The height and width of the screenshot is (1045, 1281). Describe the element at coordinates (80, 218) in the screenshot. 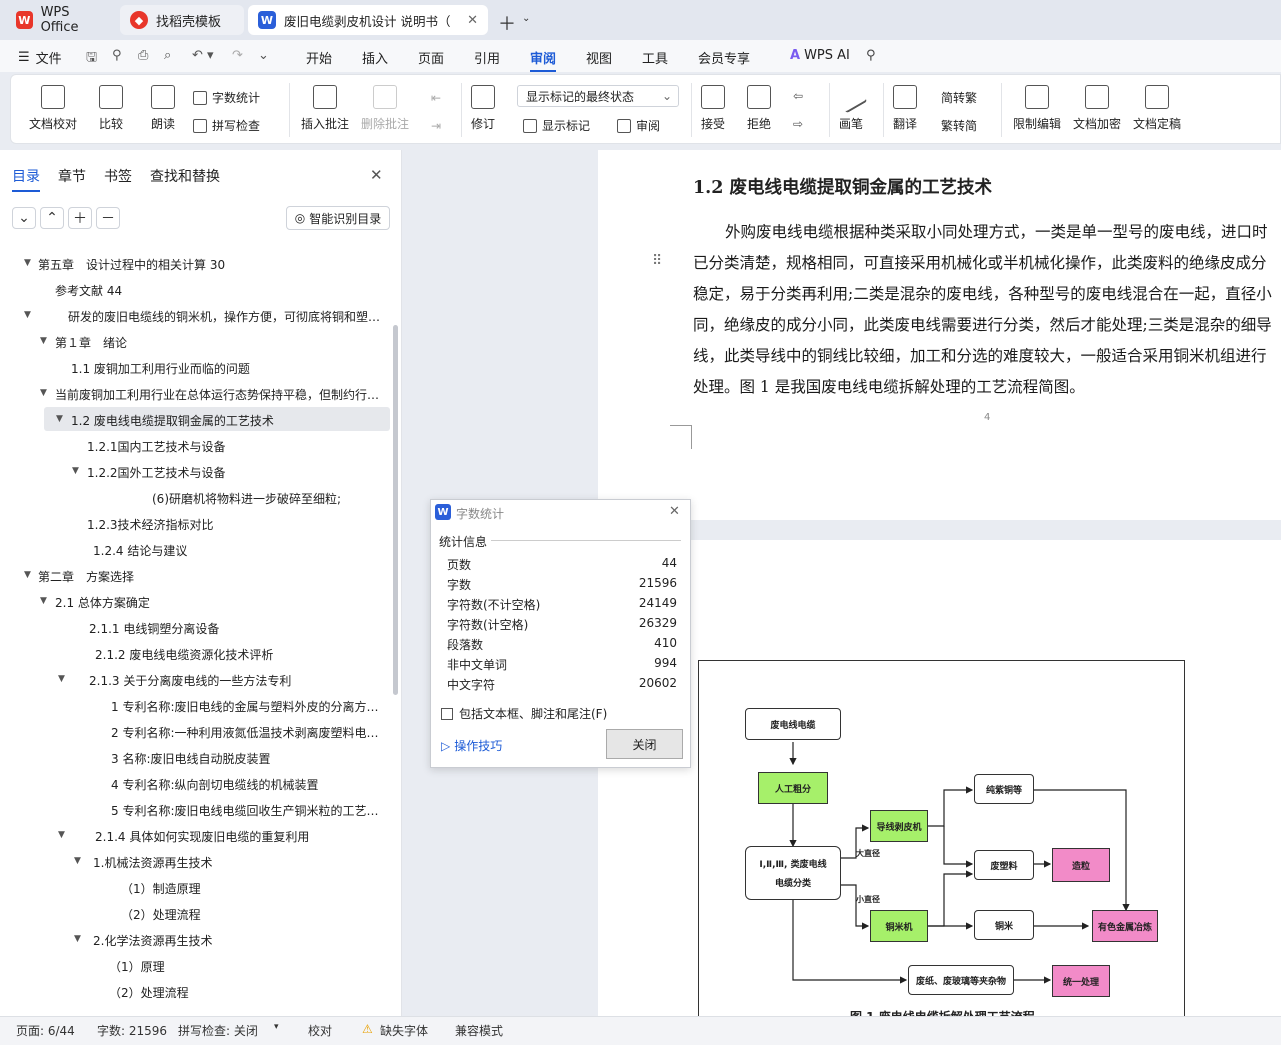

I see `add-heading-button: ＋` at that location.